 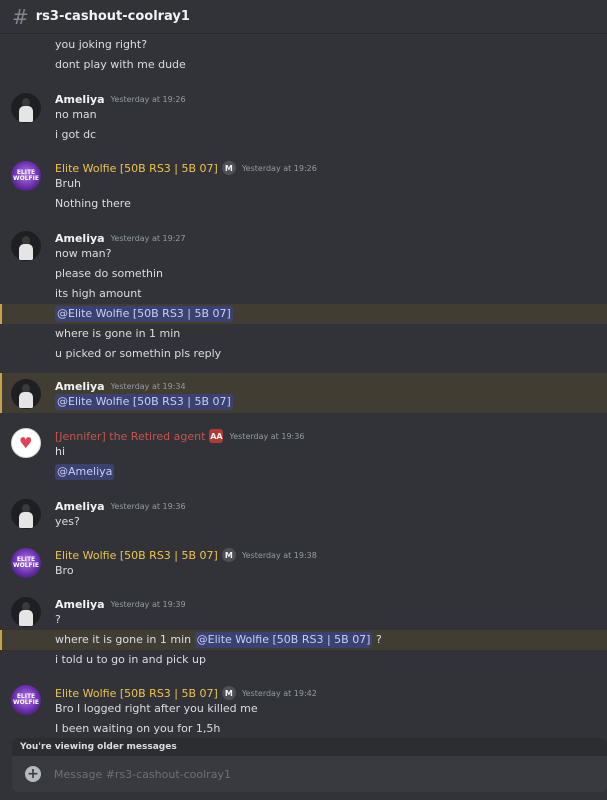 What do you see at coordinates (279, 693) in the screenshot?
I see `timestamp: Yesterday at 19:42` at bounding box center [279, 693].